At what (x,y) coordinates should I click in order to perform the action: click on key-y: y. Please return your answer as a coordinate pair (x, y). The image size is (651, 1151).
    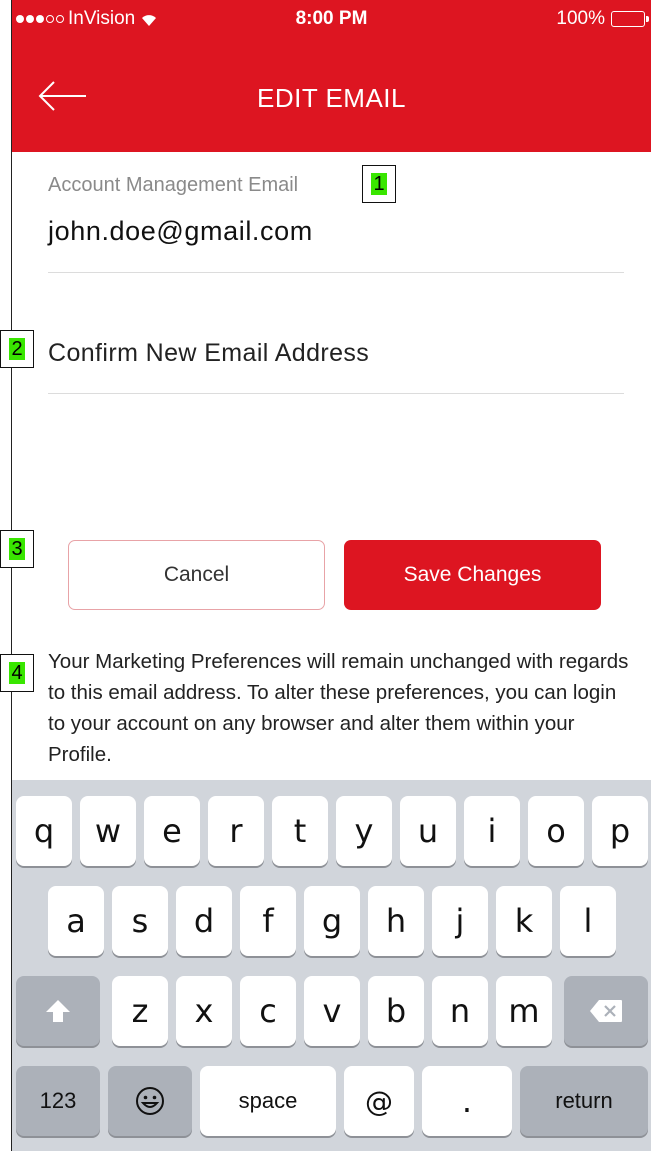
    Looking at the image, I should click on (364, 831).